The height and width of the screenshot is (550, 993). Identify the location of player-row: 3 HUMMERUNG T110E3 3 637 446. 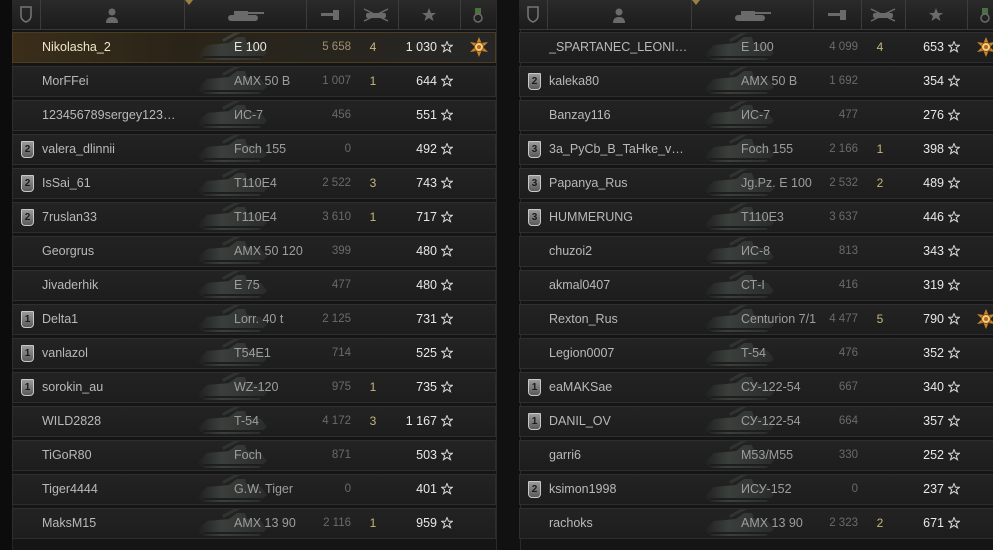
(756, 212).